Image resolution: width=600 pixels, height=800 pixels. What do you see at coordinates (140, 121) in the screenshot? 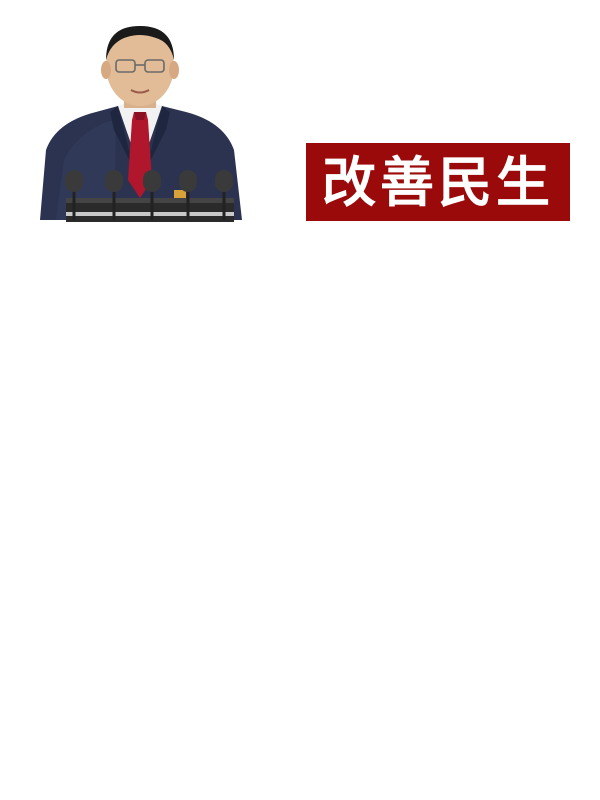
I see `speaker-photo` at bounding box center [140, 121].